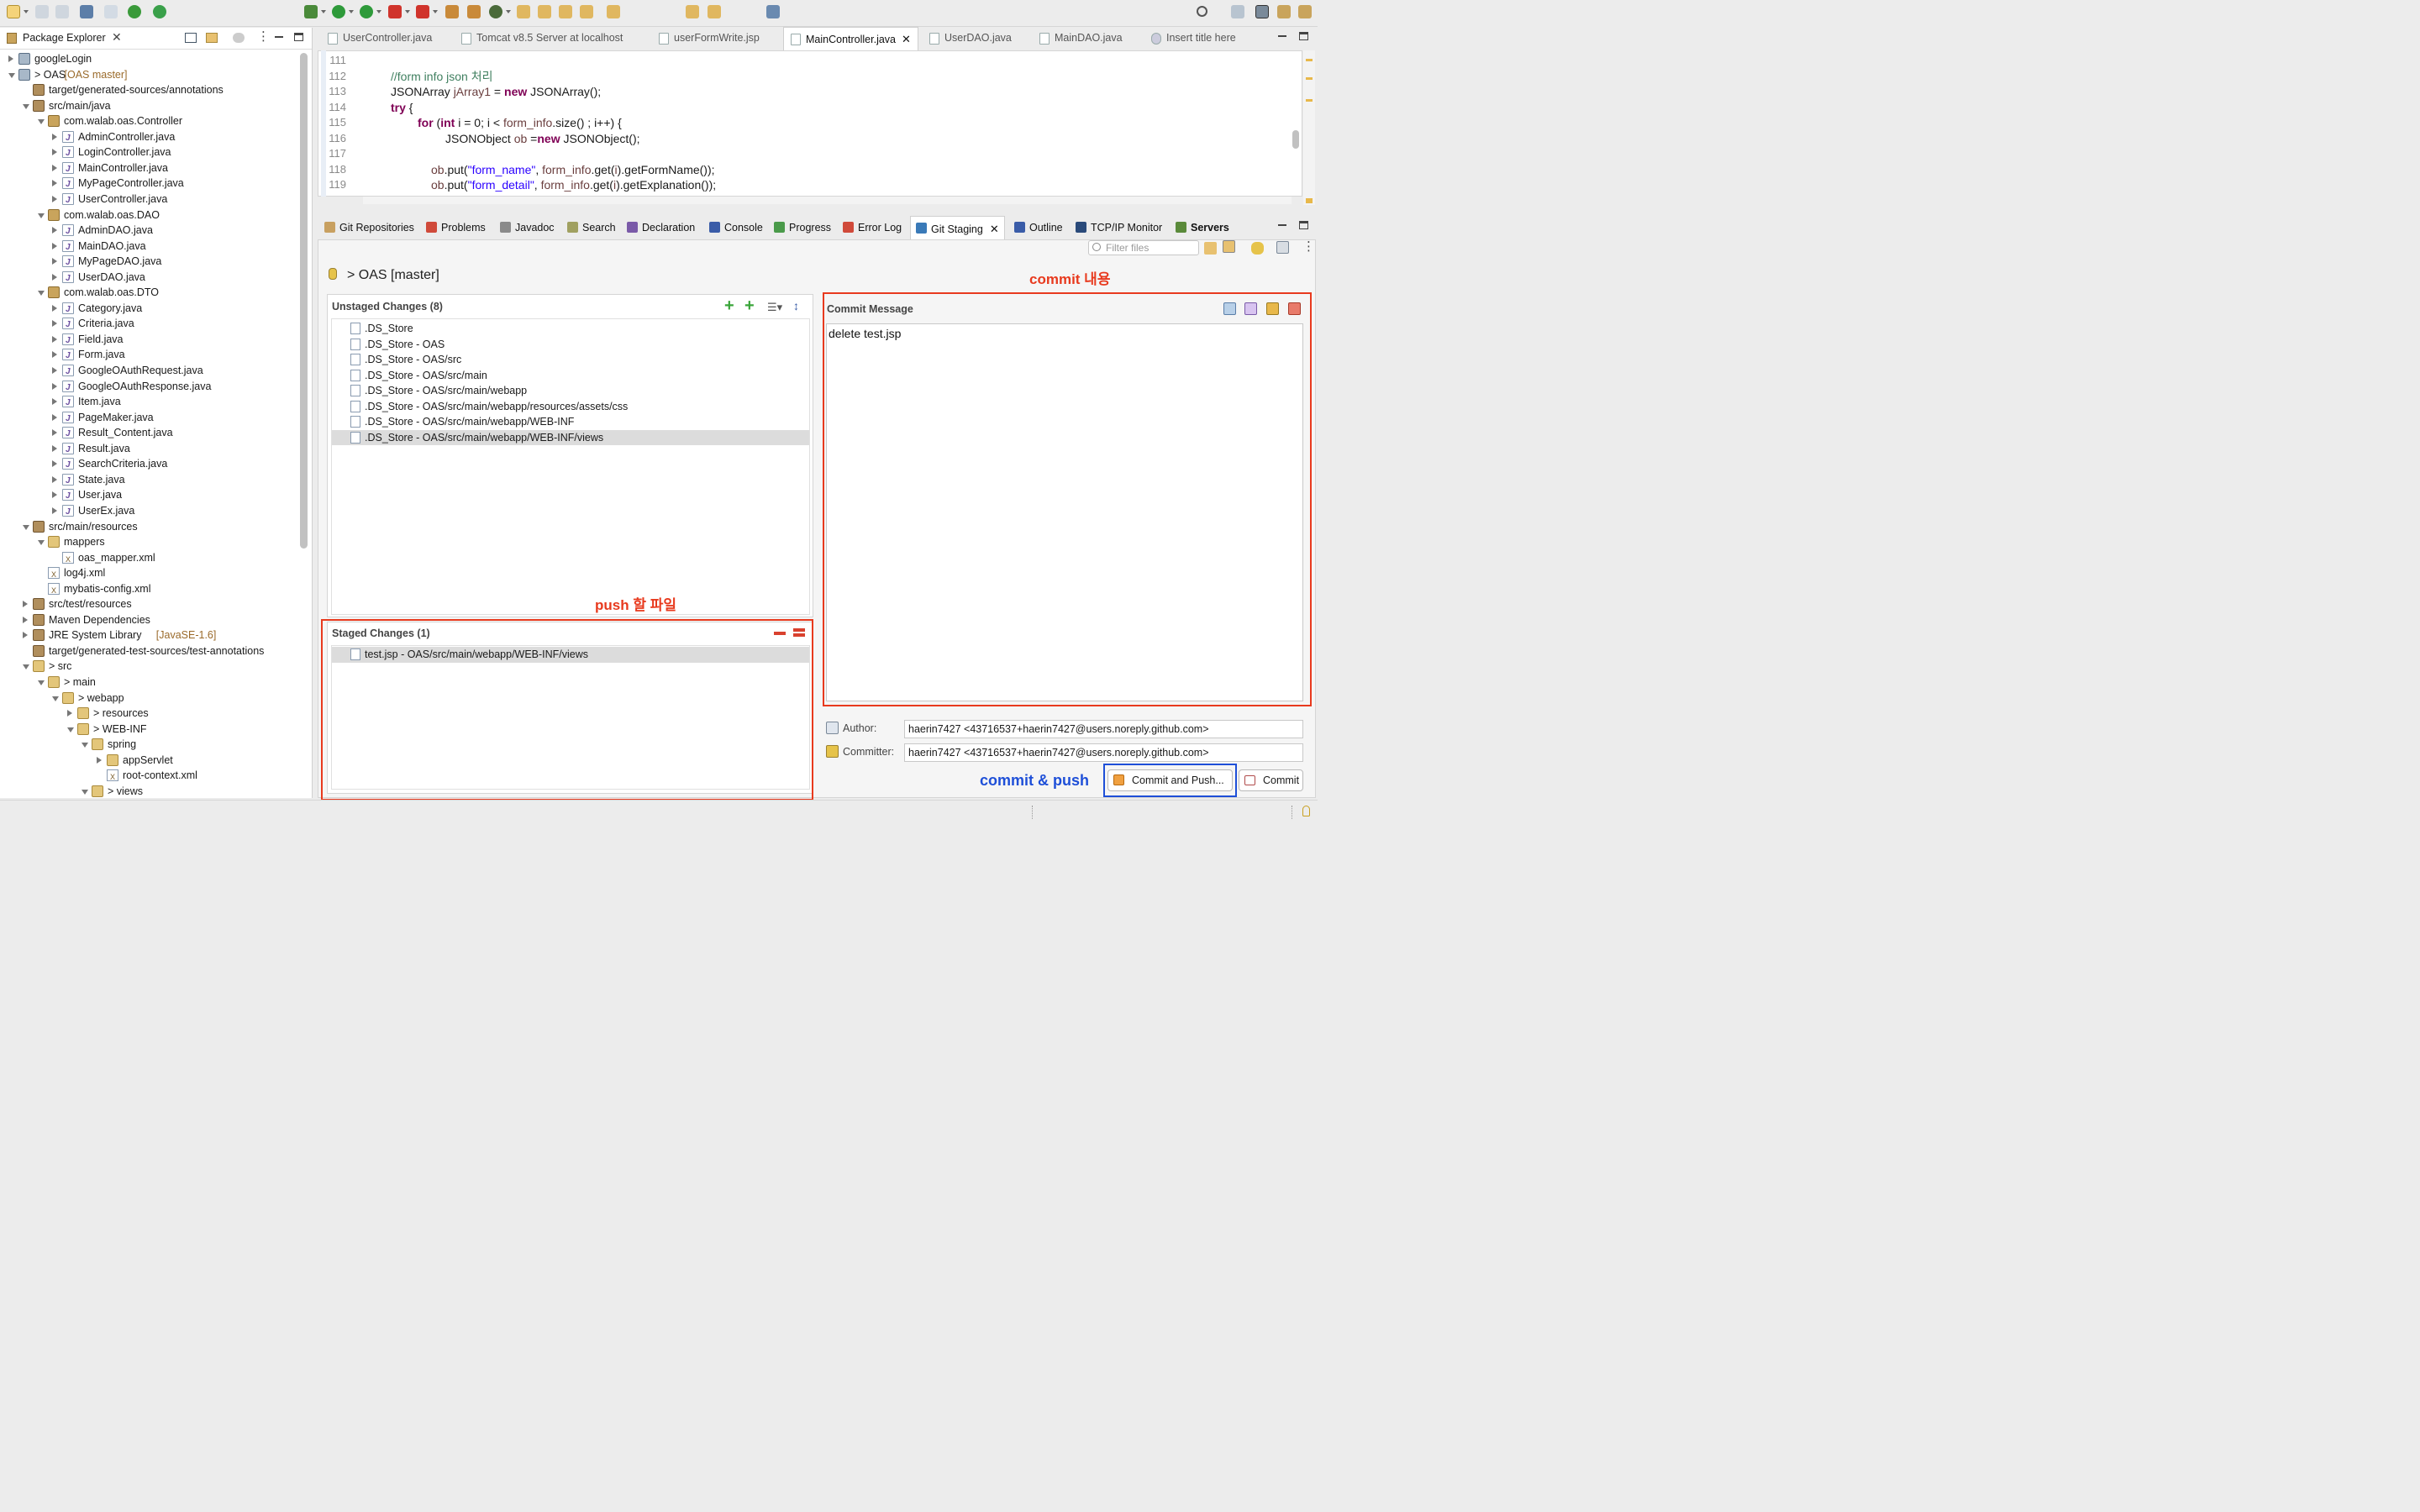  I want to click on editor-maximize-icon, so click(1303, 36).